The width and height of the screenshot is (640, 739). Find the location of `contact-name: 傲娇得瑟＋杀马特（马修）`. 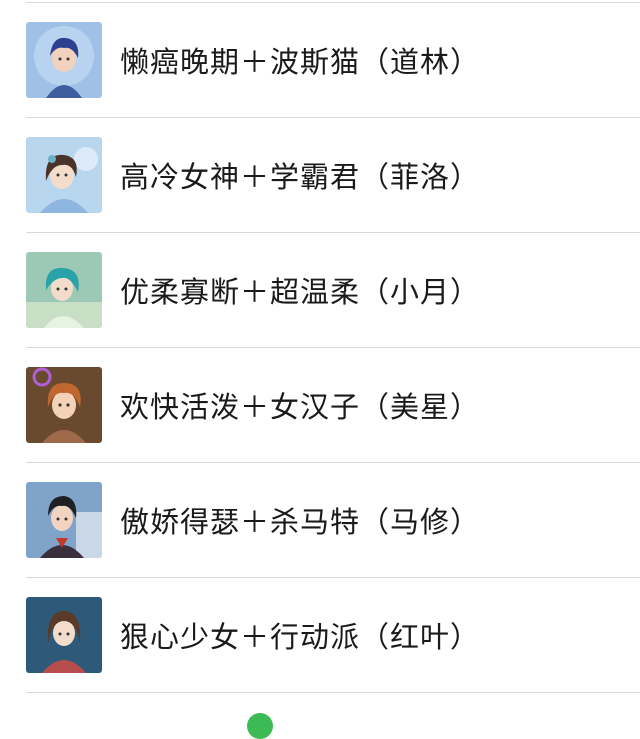

contact-name: 傲娇得瑟＋杀马特（马修） is located at coordinates (300, 522).